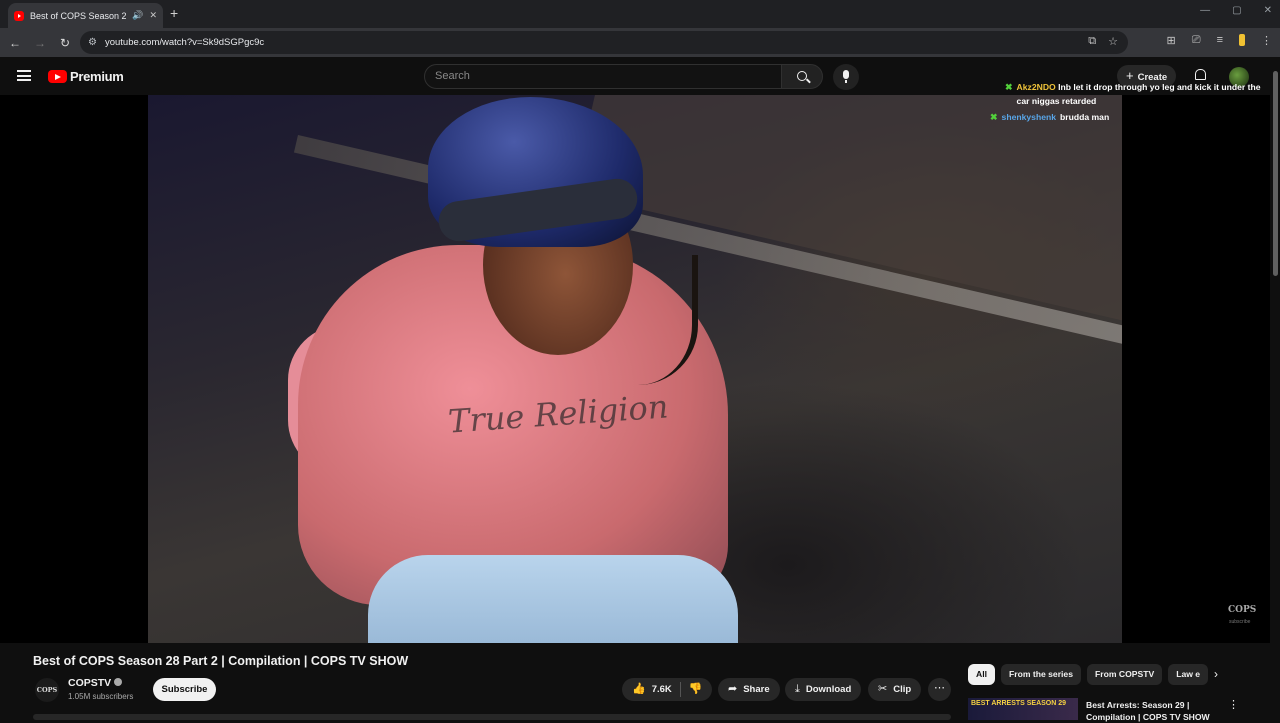  What do you see at coordinates (1019, 703) in the screenshot?
I see `thumbnail-text: BEST ARRESTS SEASON 29` at bounding box center [1019, 703].